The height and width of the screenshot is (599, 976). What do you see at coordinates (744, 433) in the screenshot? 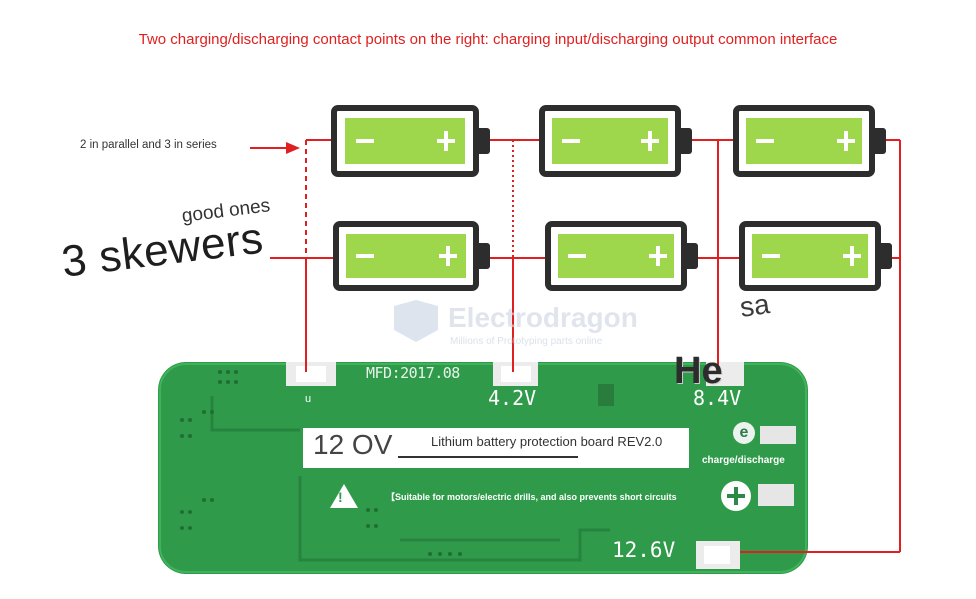
I see `e-icon: e` at bounding box center [744, 433].